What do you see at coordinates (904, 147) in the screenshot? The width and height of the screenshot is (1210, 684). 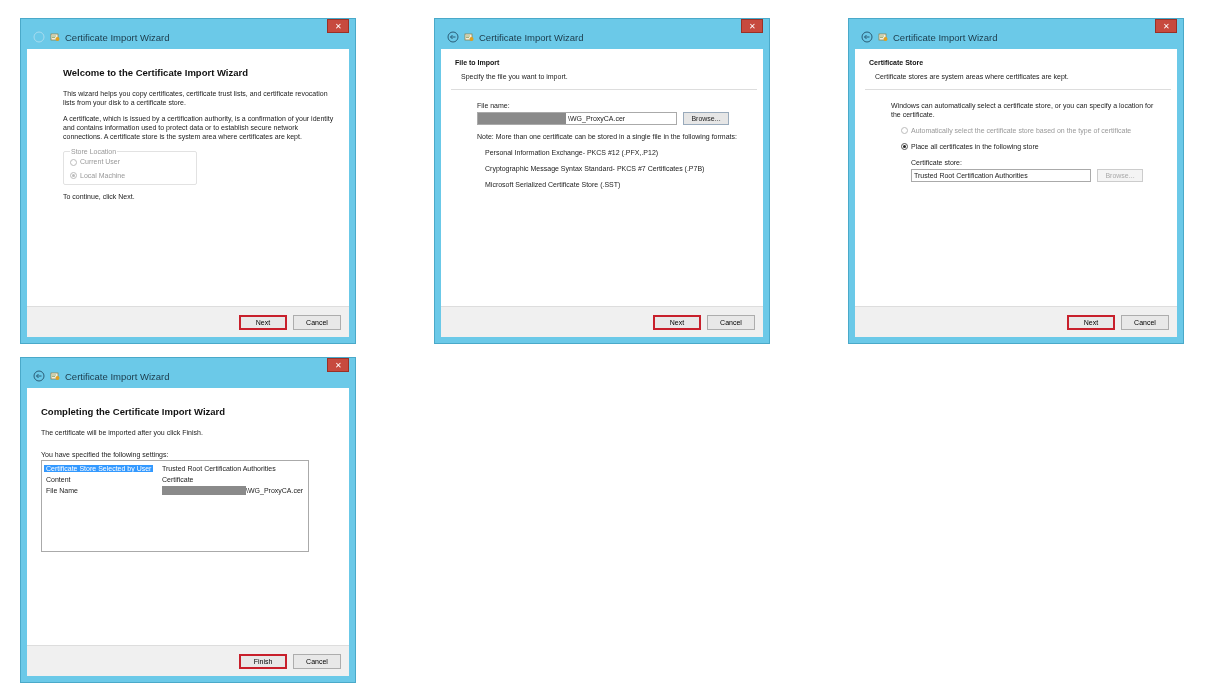 I see `radio-button` at bounding box center [904, 147].